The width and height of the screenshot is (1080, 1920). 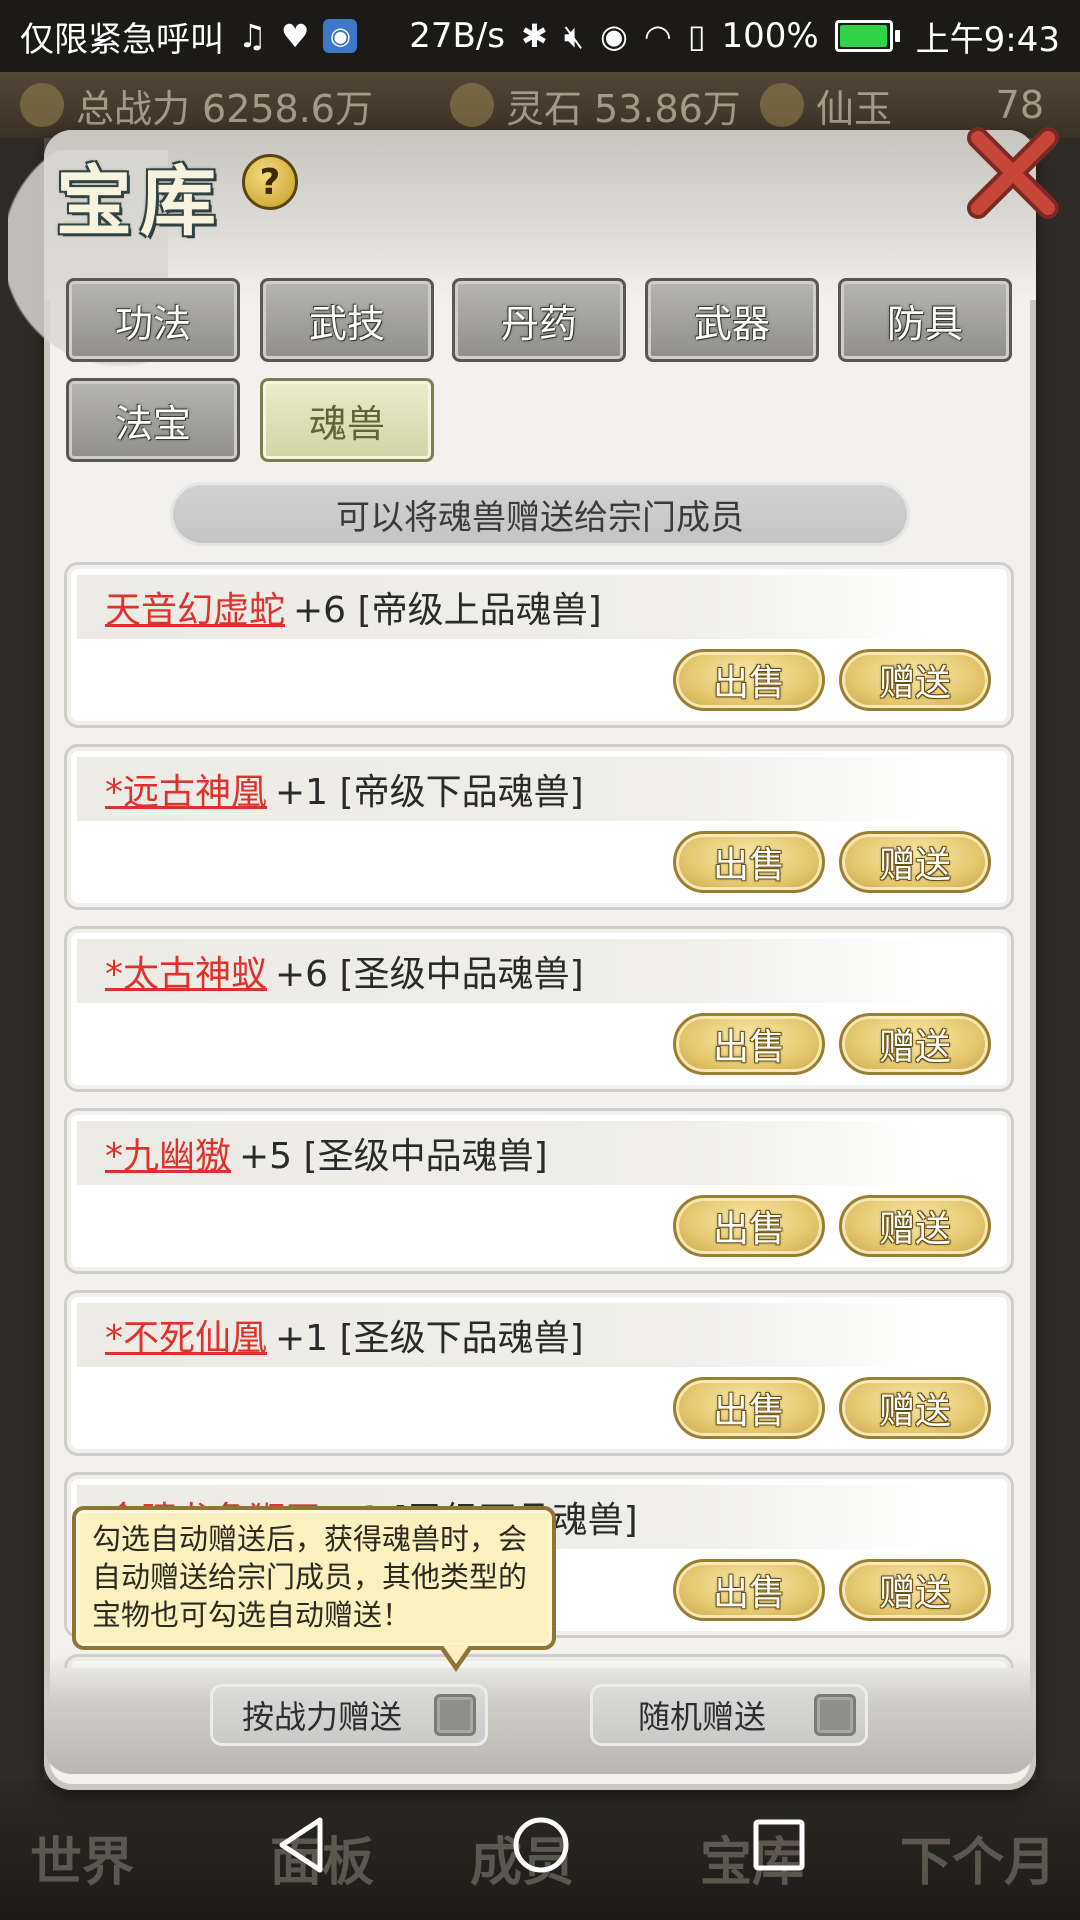 What do you see at coordinates (987, 39) in the screenshot?
I see `clock: 上午9:43` at bounding box center [987, 39].